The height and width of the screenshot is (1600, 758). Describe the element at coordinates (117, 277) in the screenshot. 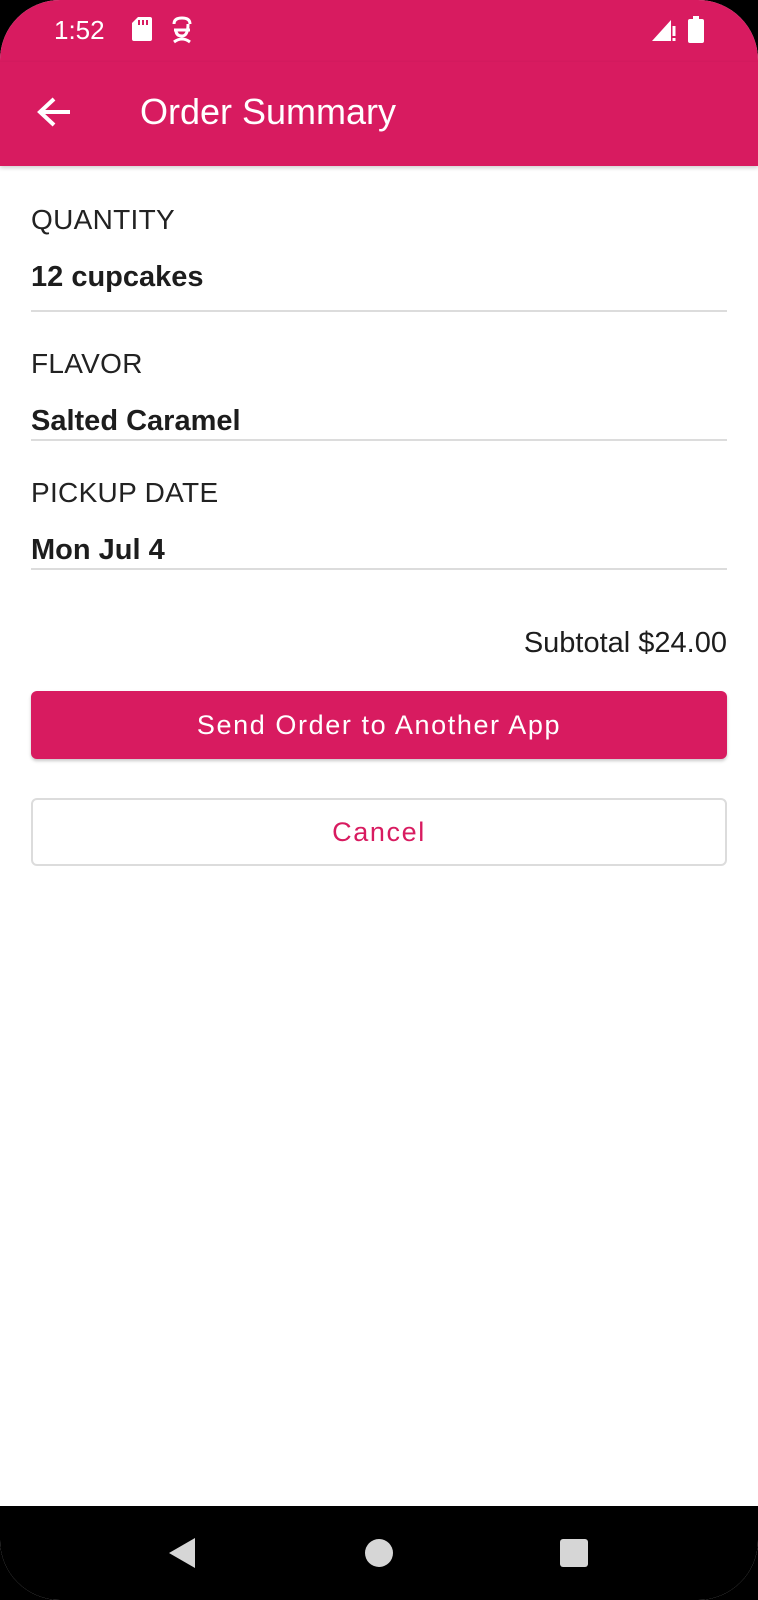

I see `quantity-value: 12 cupcakes` at that location.